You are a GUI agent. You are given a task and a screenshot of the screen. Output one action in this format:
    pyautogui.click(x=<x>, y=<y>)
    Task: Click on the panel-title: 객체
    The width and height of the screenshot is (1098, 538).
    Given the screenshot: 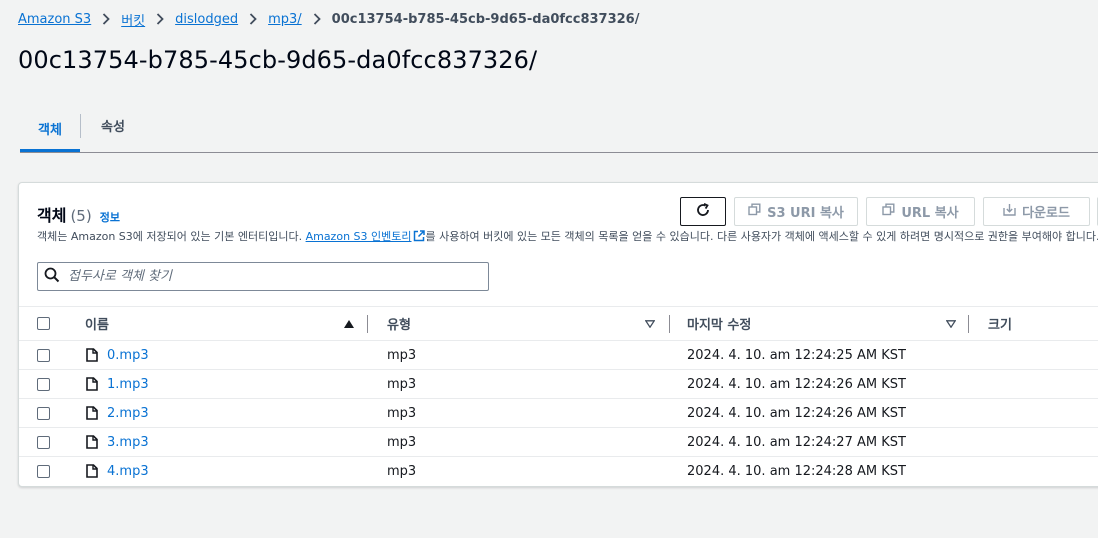 What is the action you would take?
    pyautogui.click(x=52, y=215)
    